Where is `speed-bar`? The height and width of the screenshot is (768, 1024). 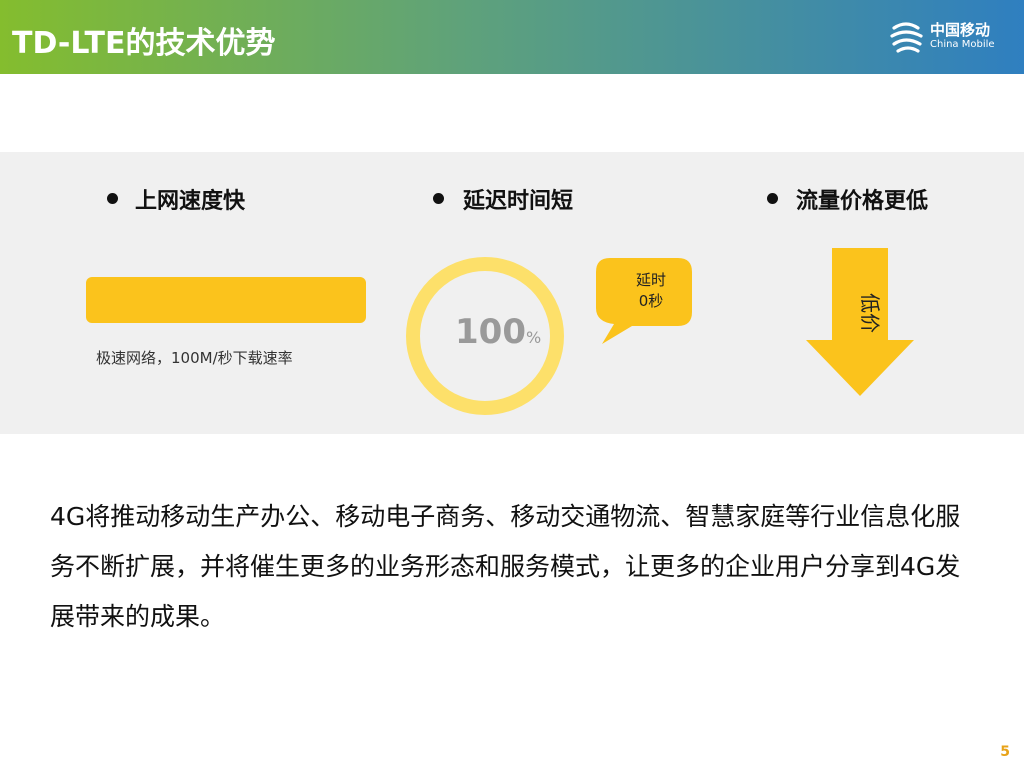
speed-bar is located at coordinates (226, 300).